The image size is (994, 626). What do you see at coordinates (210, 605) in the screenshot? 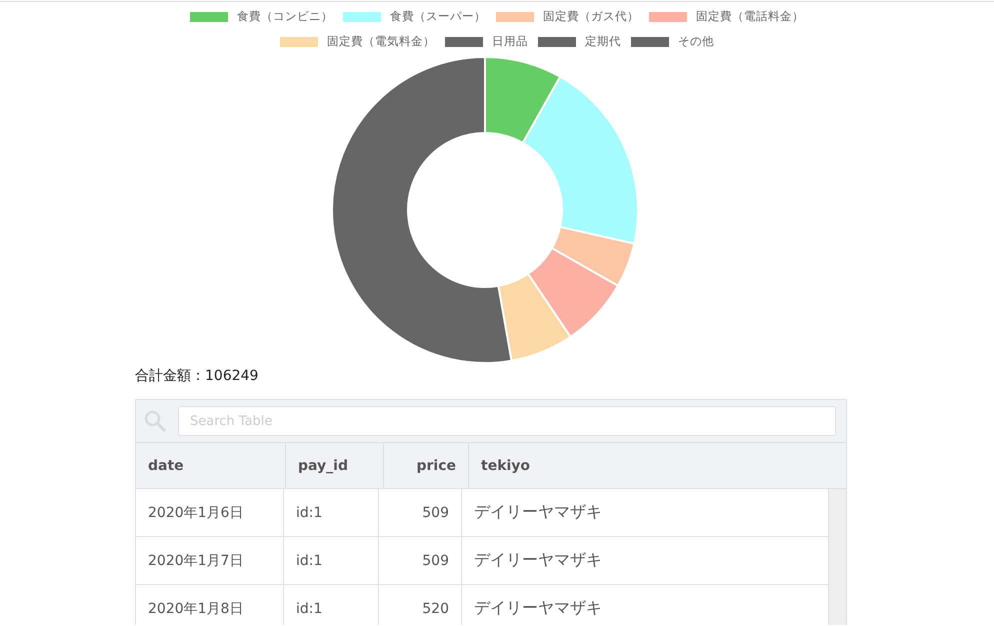
I see `table-cell: 2020年1月8日` at bounding box center [210, 605].